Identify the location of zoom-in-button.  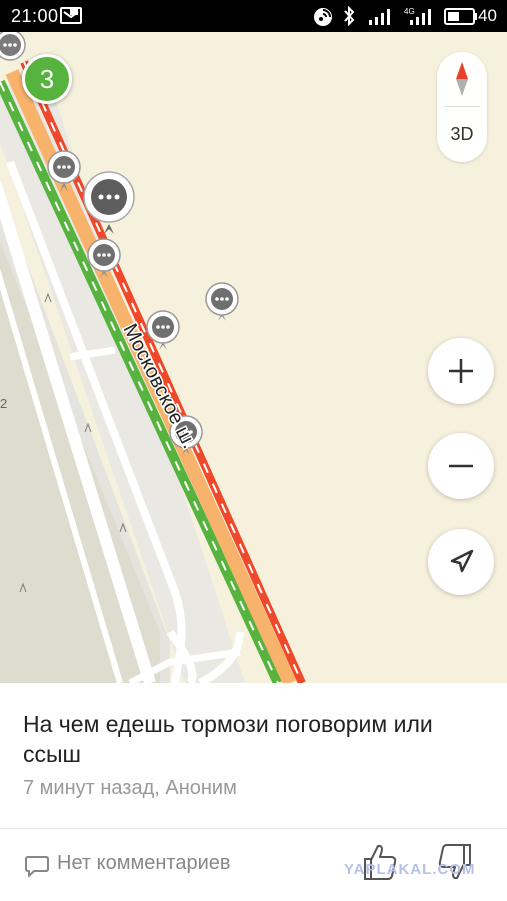
(461, 371).